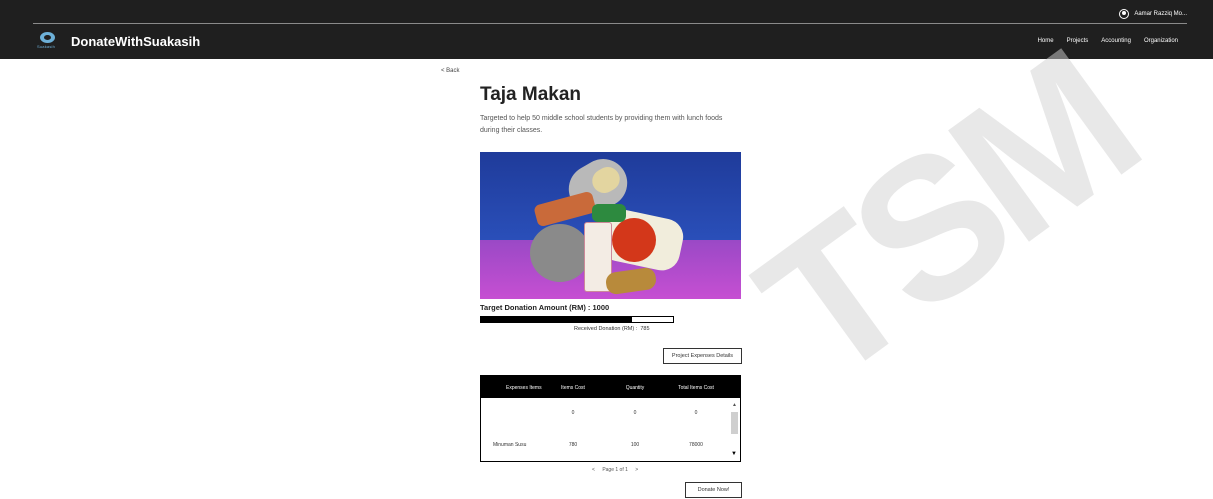  What do you see at coordinates (734, 423) in the screenshot?
I see `scrollbar-thumb` at bounding box center [734, 423].